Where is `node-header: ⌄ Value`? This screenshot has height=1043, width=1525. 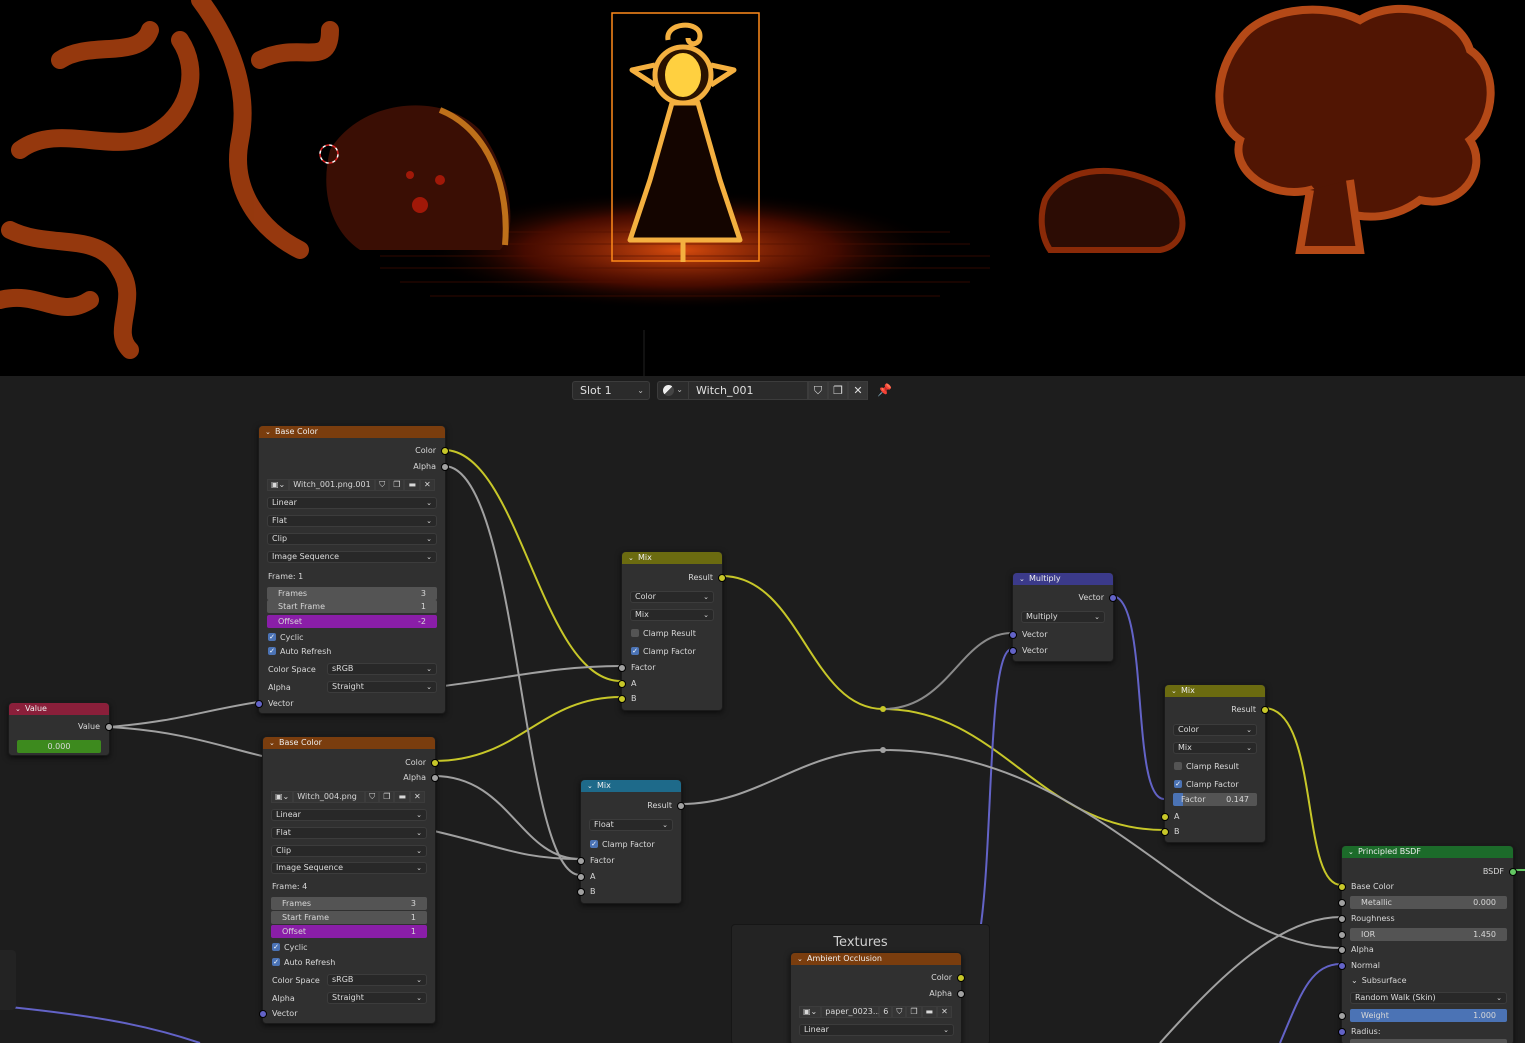
node-header: ⌄ Value is located at coordinates (59, 709).